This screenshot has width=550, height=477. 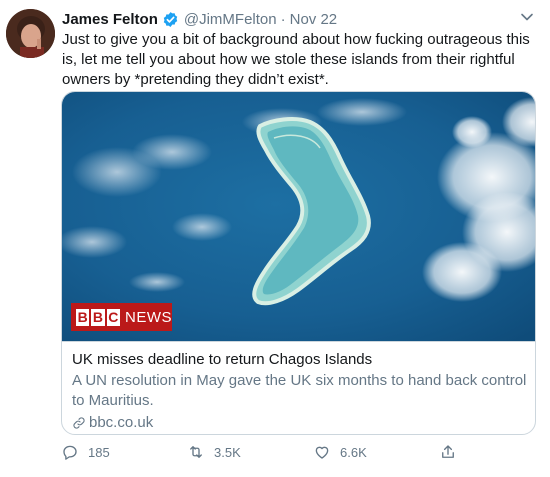 What do you see at coordinates (196, 452) in the screenshot?
I see `retweet-icon` at bounding box center [196, 452].